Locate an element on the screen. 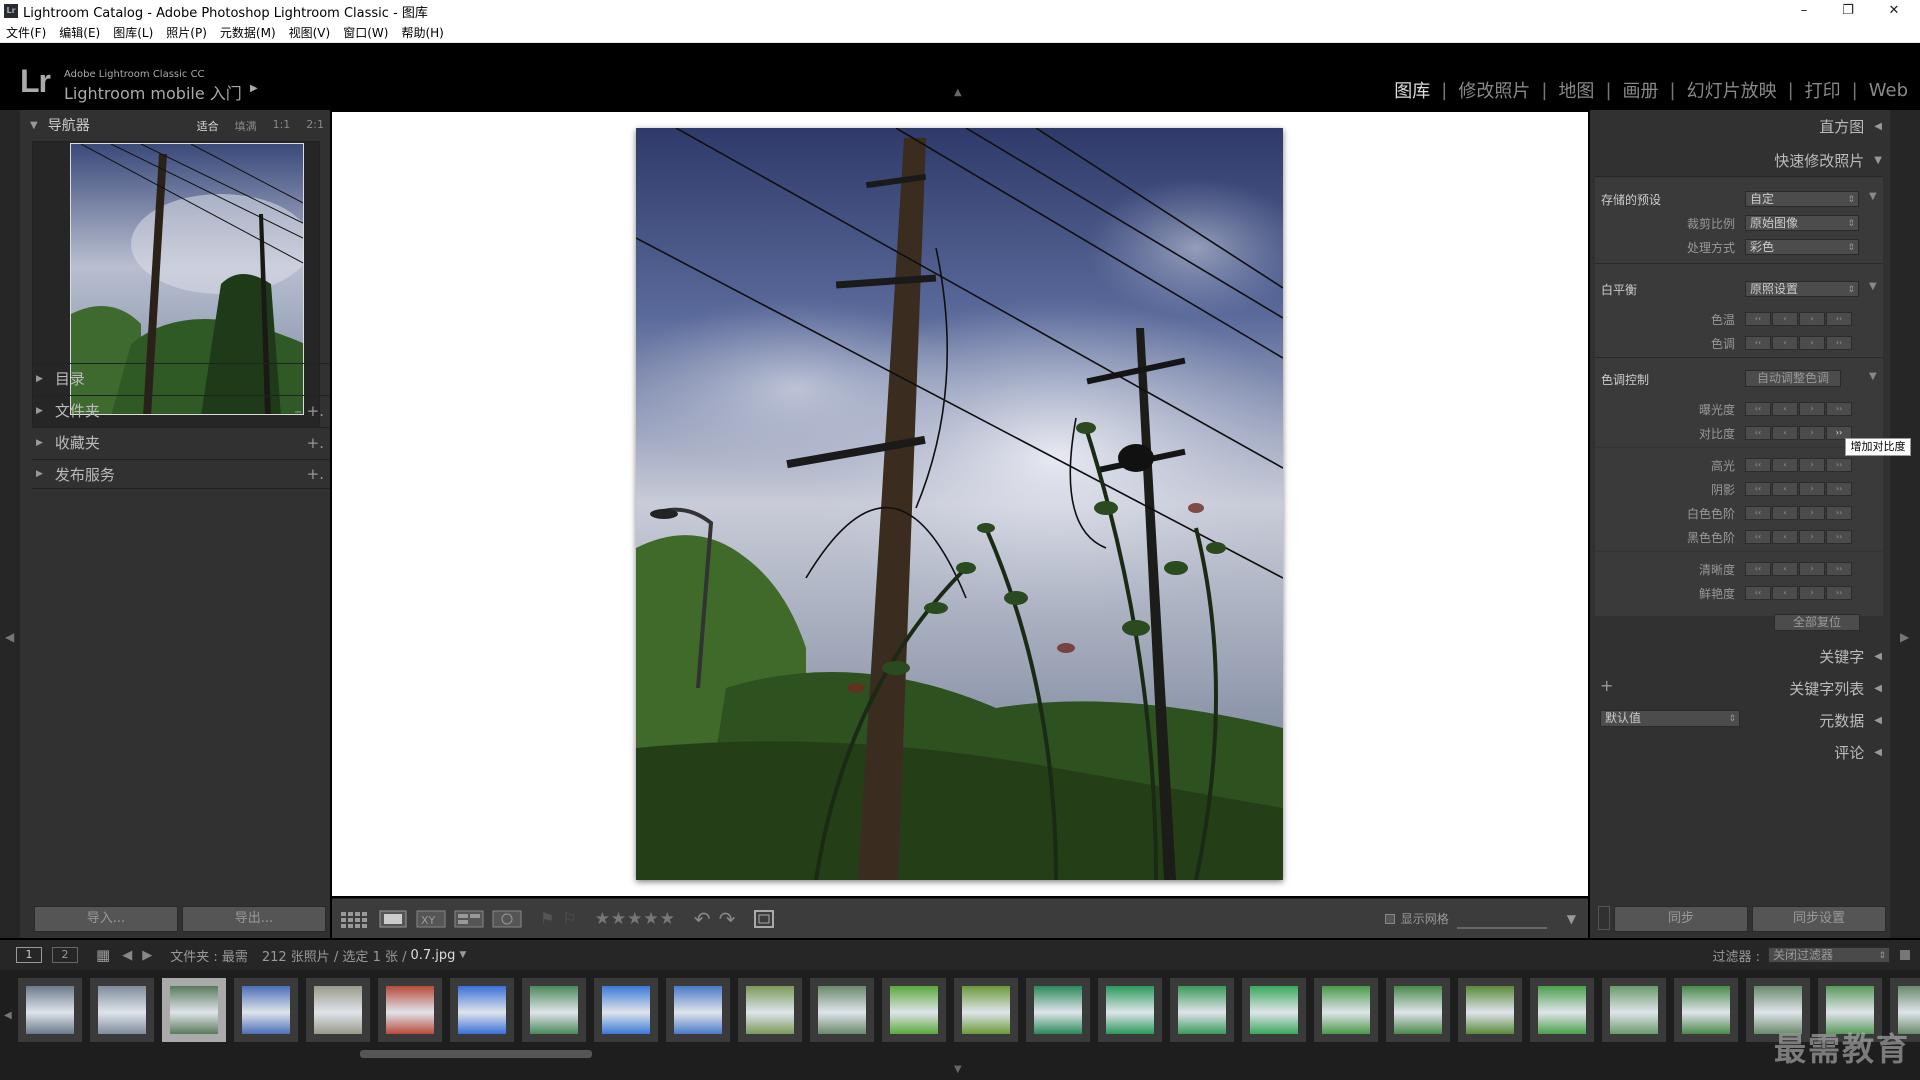  sync-button: 同步 is located at coordinates (1681, 919).